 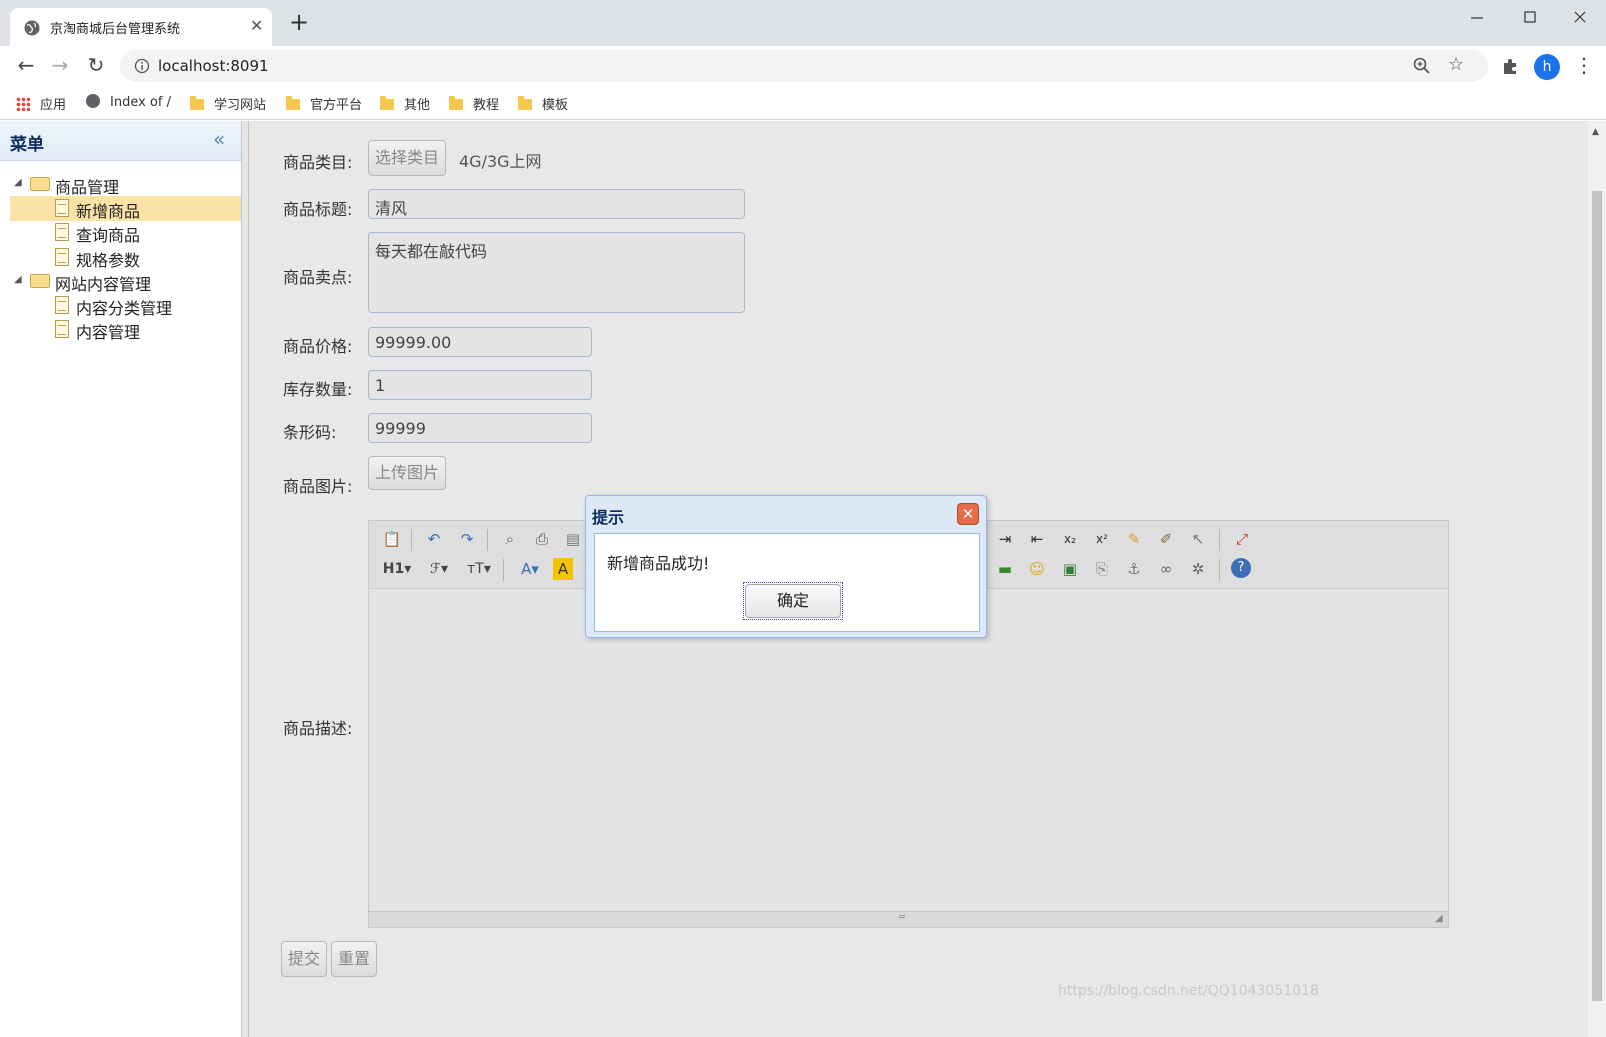 I want to click on browser-toolbar: ← → ↻ localhost:8091 ☆ h ⋮, so click(x=803, y=66).